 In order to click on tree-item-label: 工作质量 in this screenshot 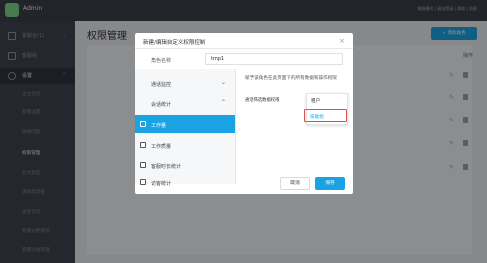, I will do `click(161, 147)`.